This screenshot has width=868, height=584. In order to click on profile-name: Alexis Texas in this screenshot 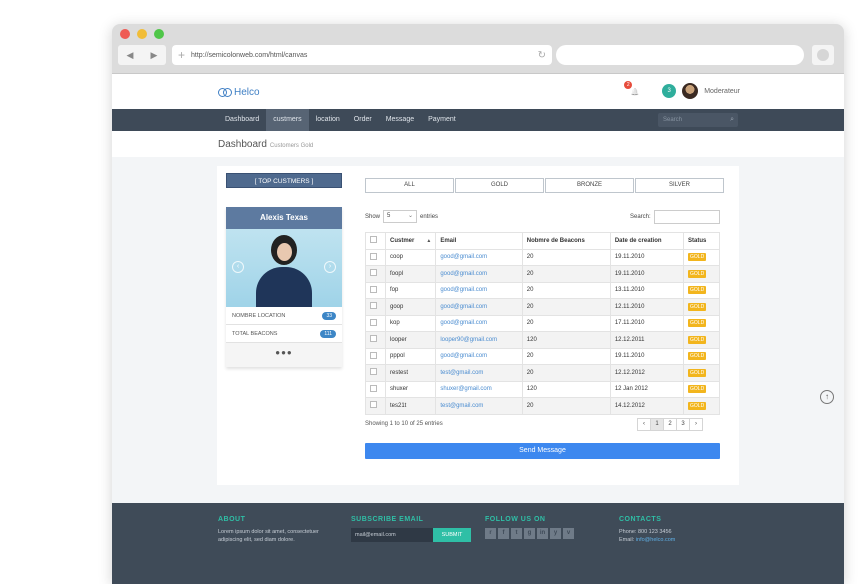, I will do `click(284, 218)`.